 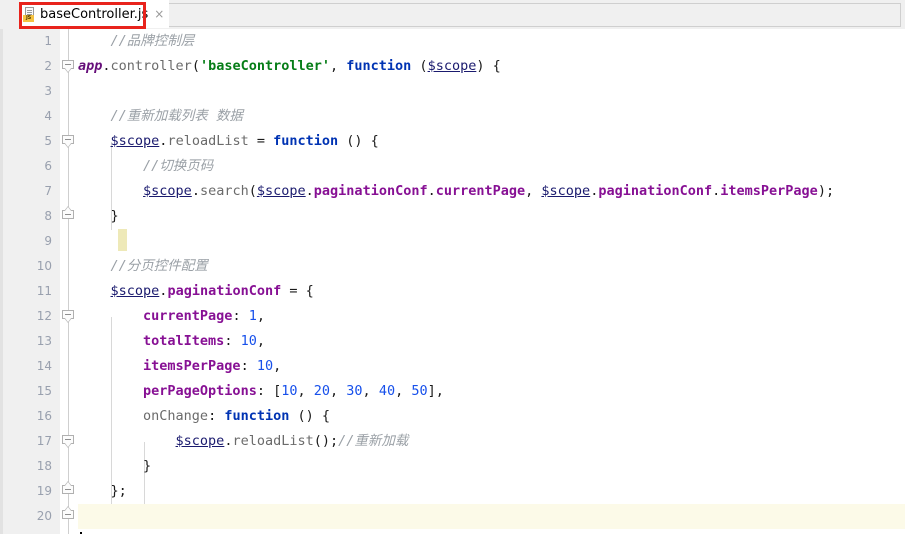 What do you see at coordinates (44, 516) in the screenshot?
I see `line-number: 20` at bounding box center [44, 516].